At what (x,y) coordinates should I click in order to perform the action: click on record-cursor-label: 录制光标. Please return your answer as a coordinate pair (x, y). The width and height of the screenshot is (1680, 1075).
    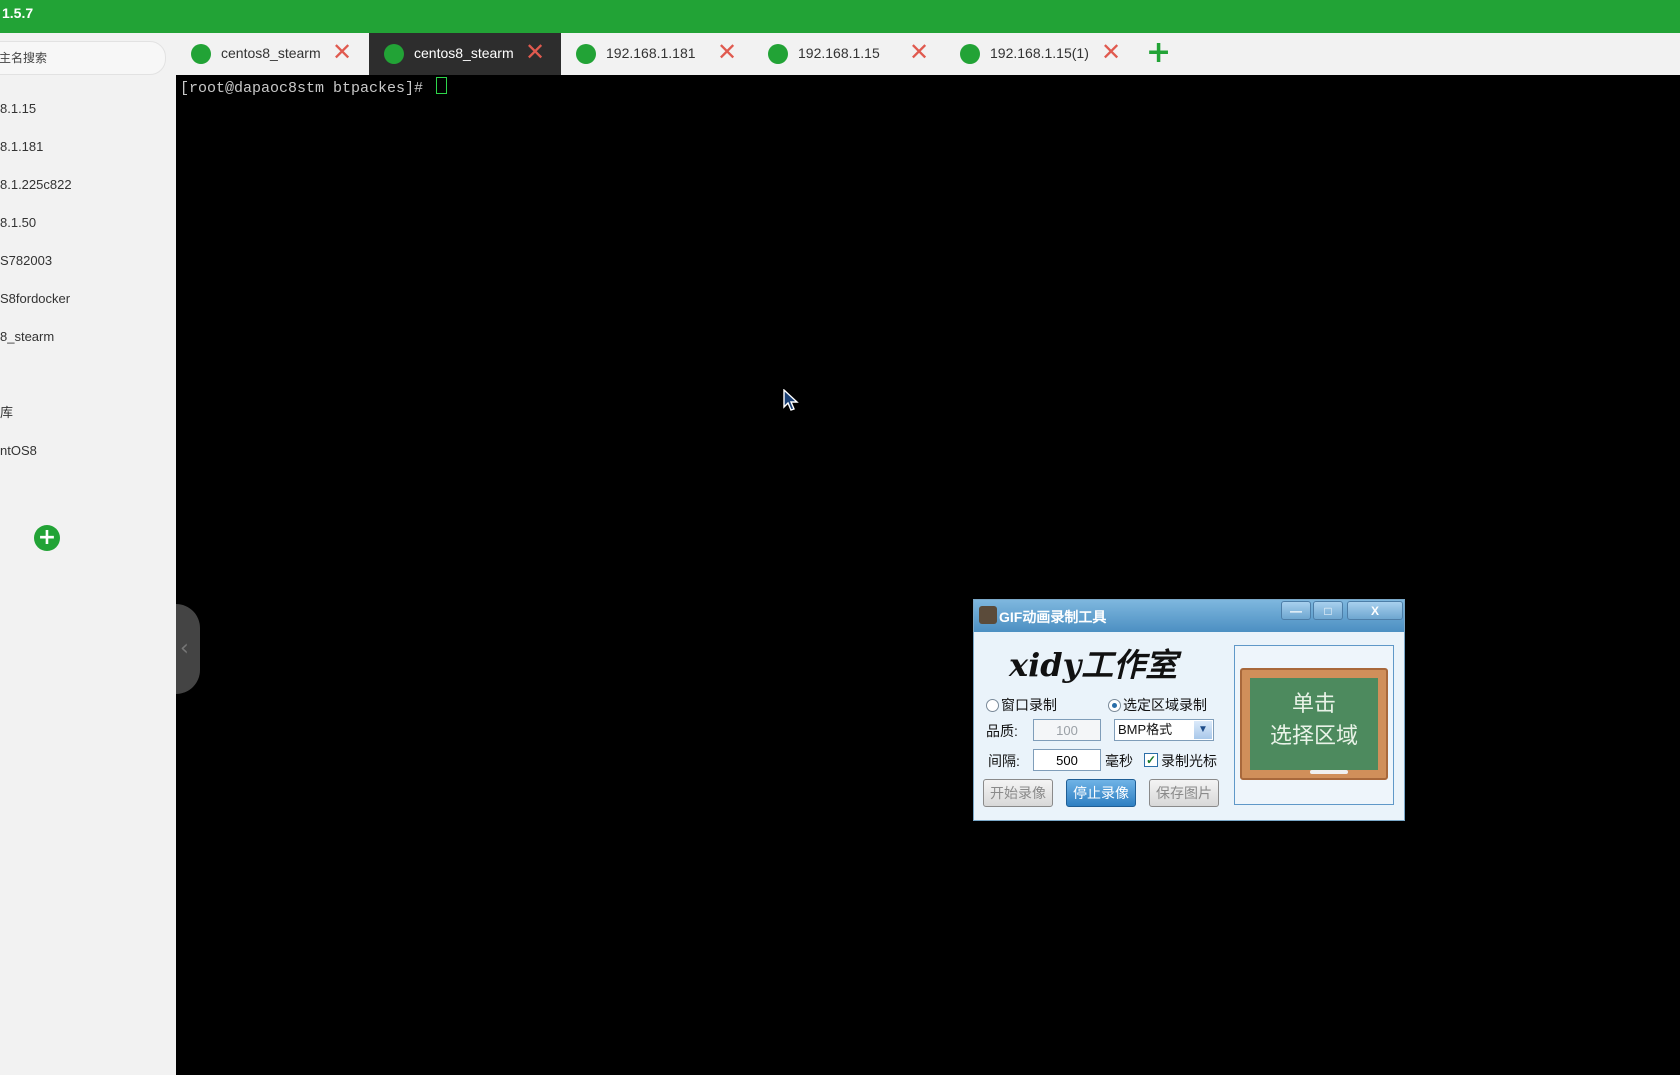
    Looking at the image, I should click on (1189, 761).